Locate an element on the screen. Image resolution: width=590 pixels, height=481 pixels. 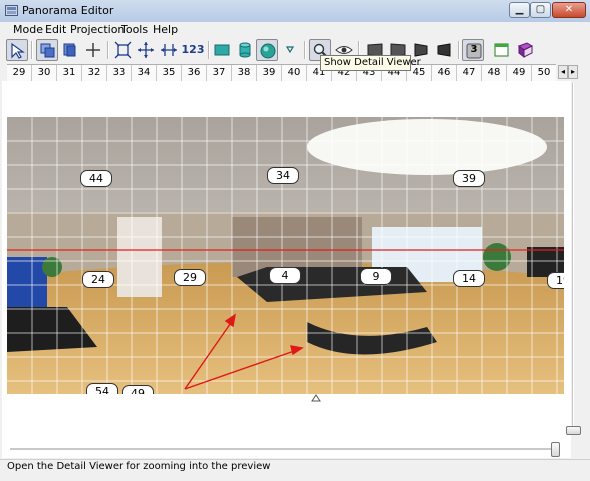
image-label: 34 is located at coordinates (283, 175).